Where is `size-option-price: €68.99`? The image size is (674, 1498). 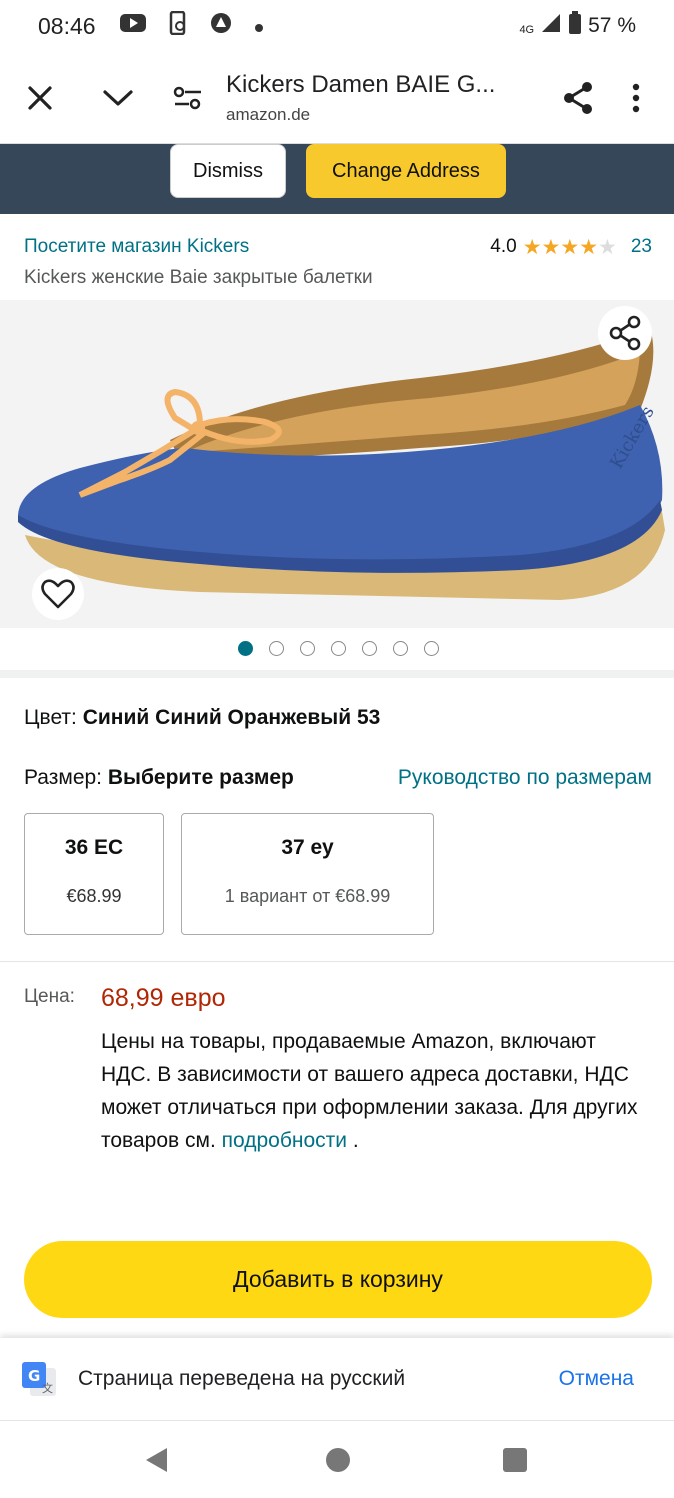 size-option-price: €68.99 is located at coordinates (94, 896).